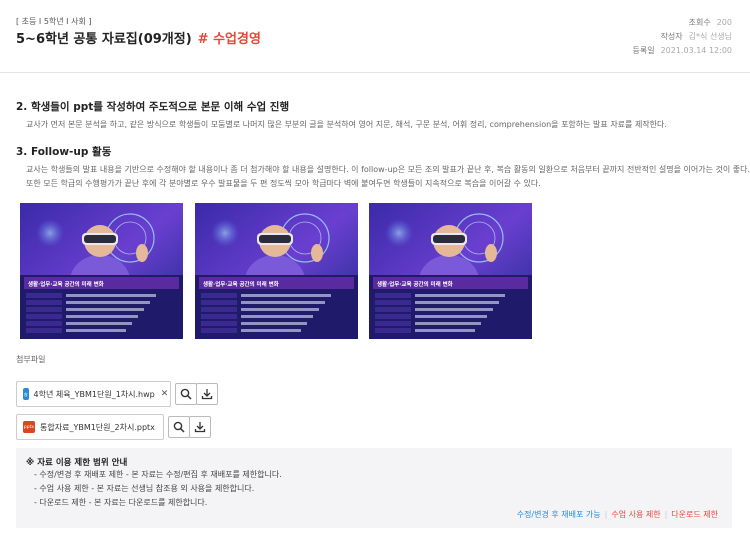  I want to click on page-title-row: 5~6학년 공통 자료집(09개정) # 수업경영, so click(138, 37).